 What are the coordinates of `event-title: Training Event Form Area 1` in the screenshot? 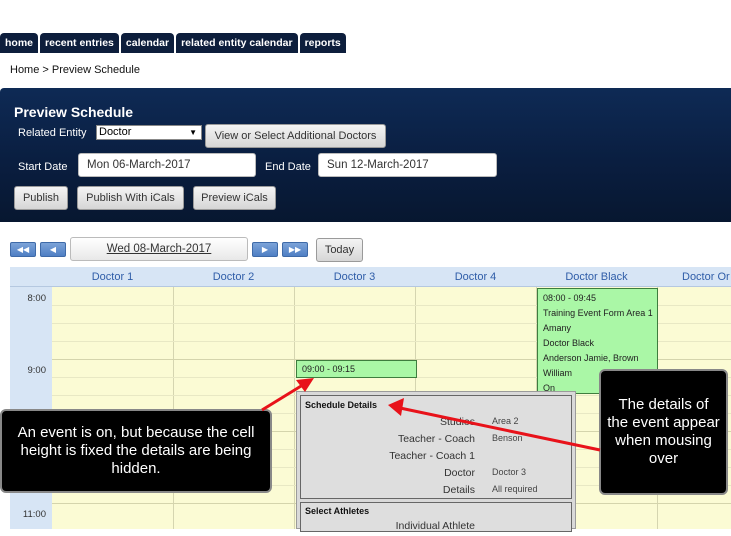 It's located at (598, 313).